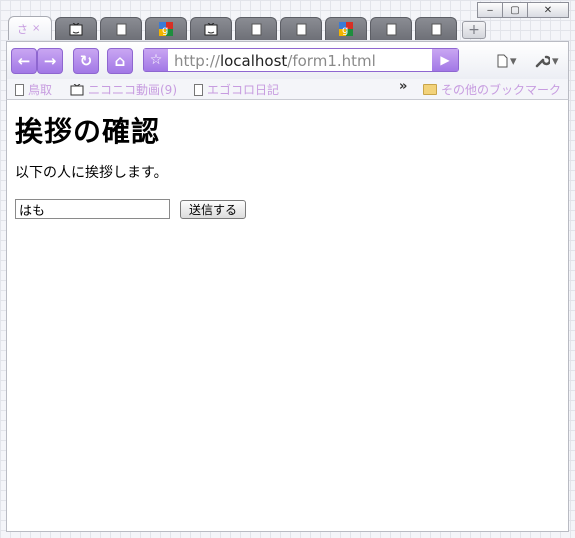 The image size is (575, 538). I want to click on bookmark-star-button: ☆, so click(156, 60).